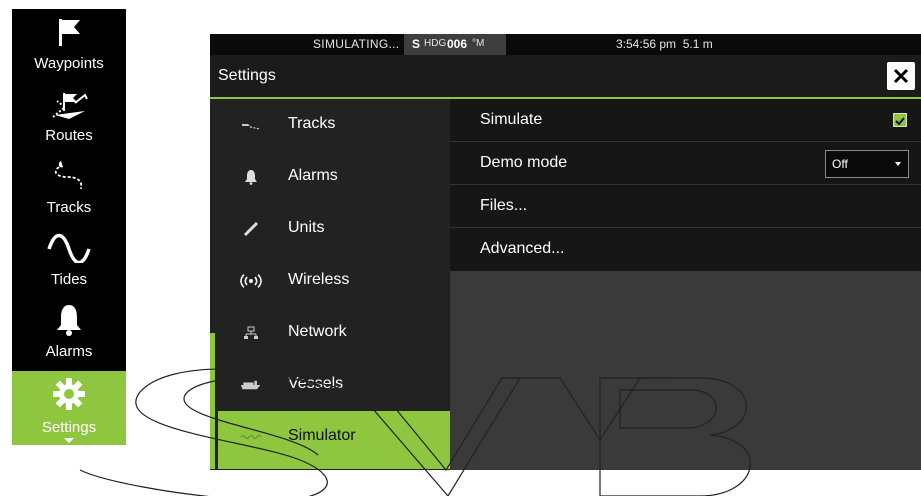 The width and height of the screenshot is (921, 496). I want to click on wave-icon, so click(69, 248).